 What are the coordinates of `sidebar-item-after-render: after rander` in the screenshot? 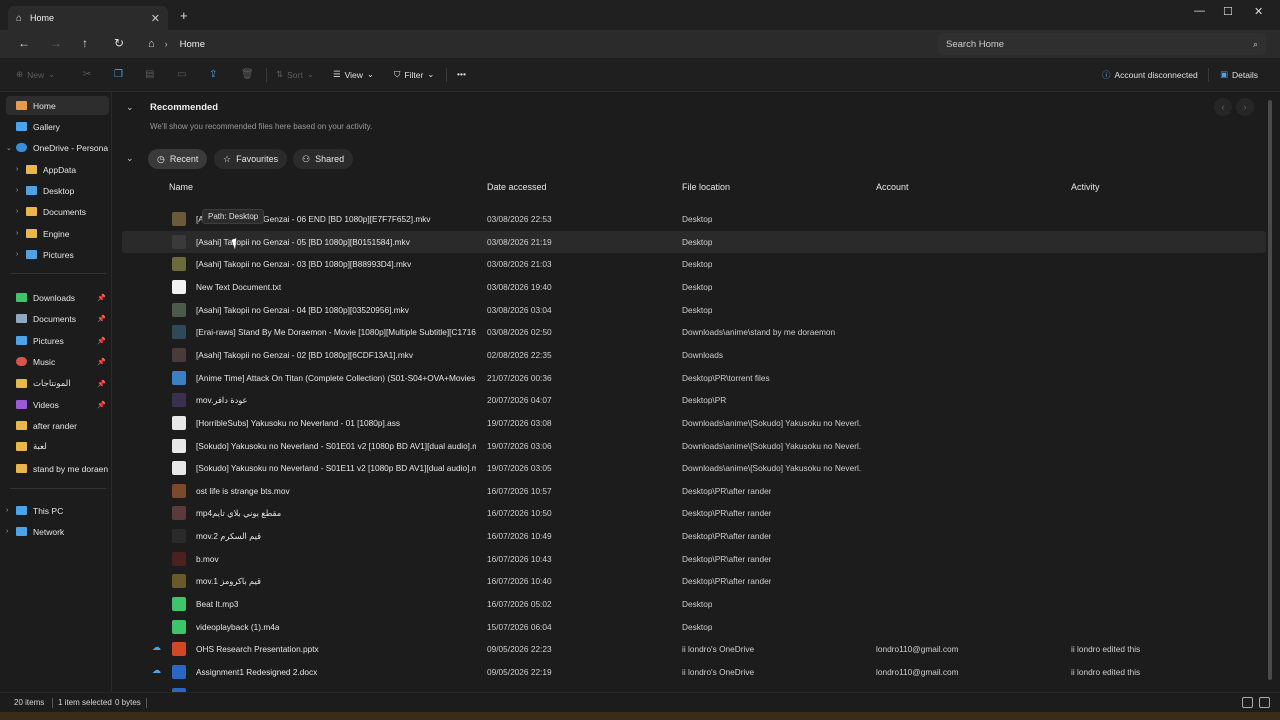 It's located at (57, 425).